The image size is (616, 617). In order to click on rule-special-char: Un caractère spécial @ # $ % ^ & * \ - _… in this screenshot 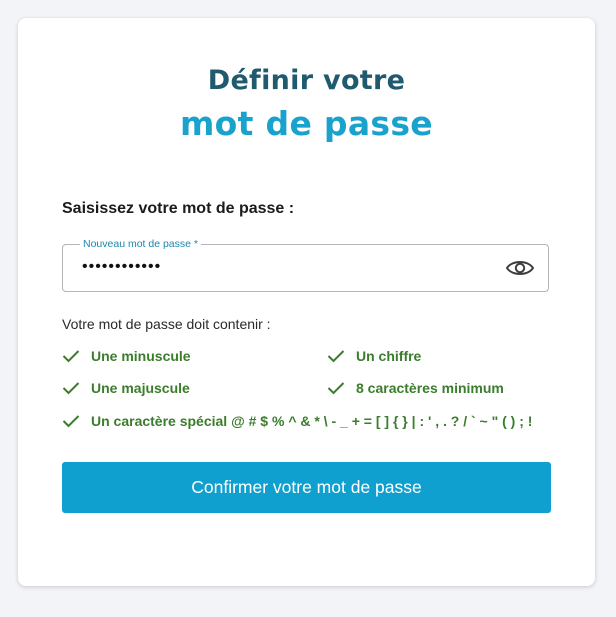, I will do `click(297, 421)`.